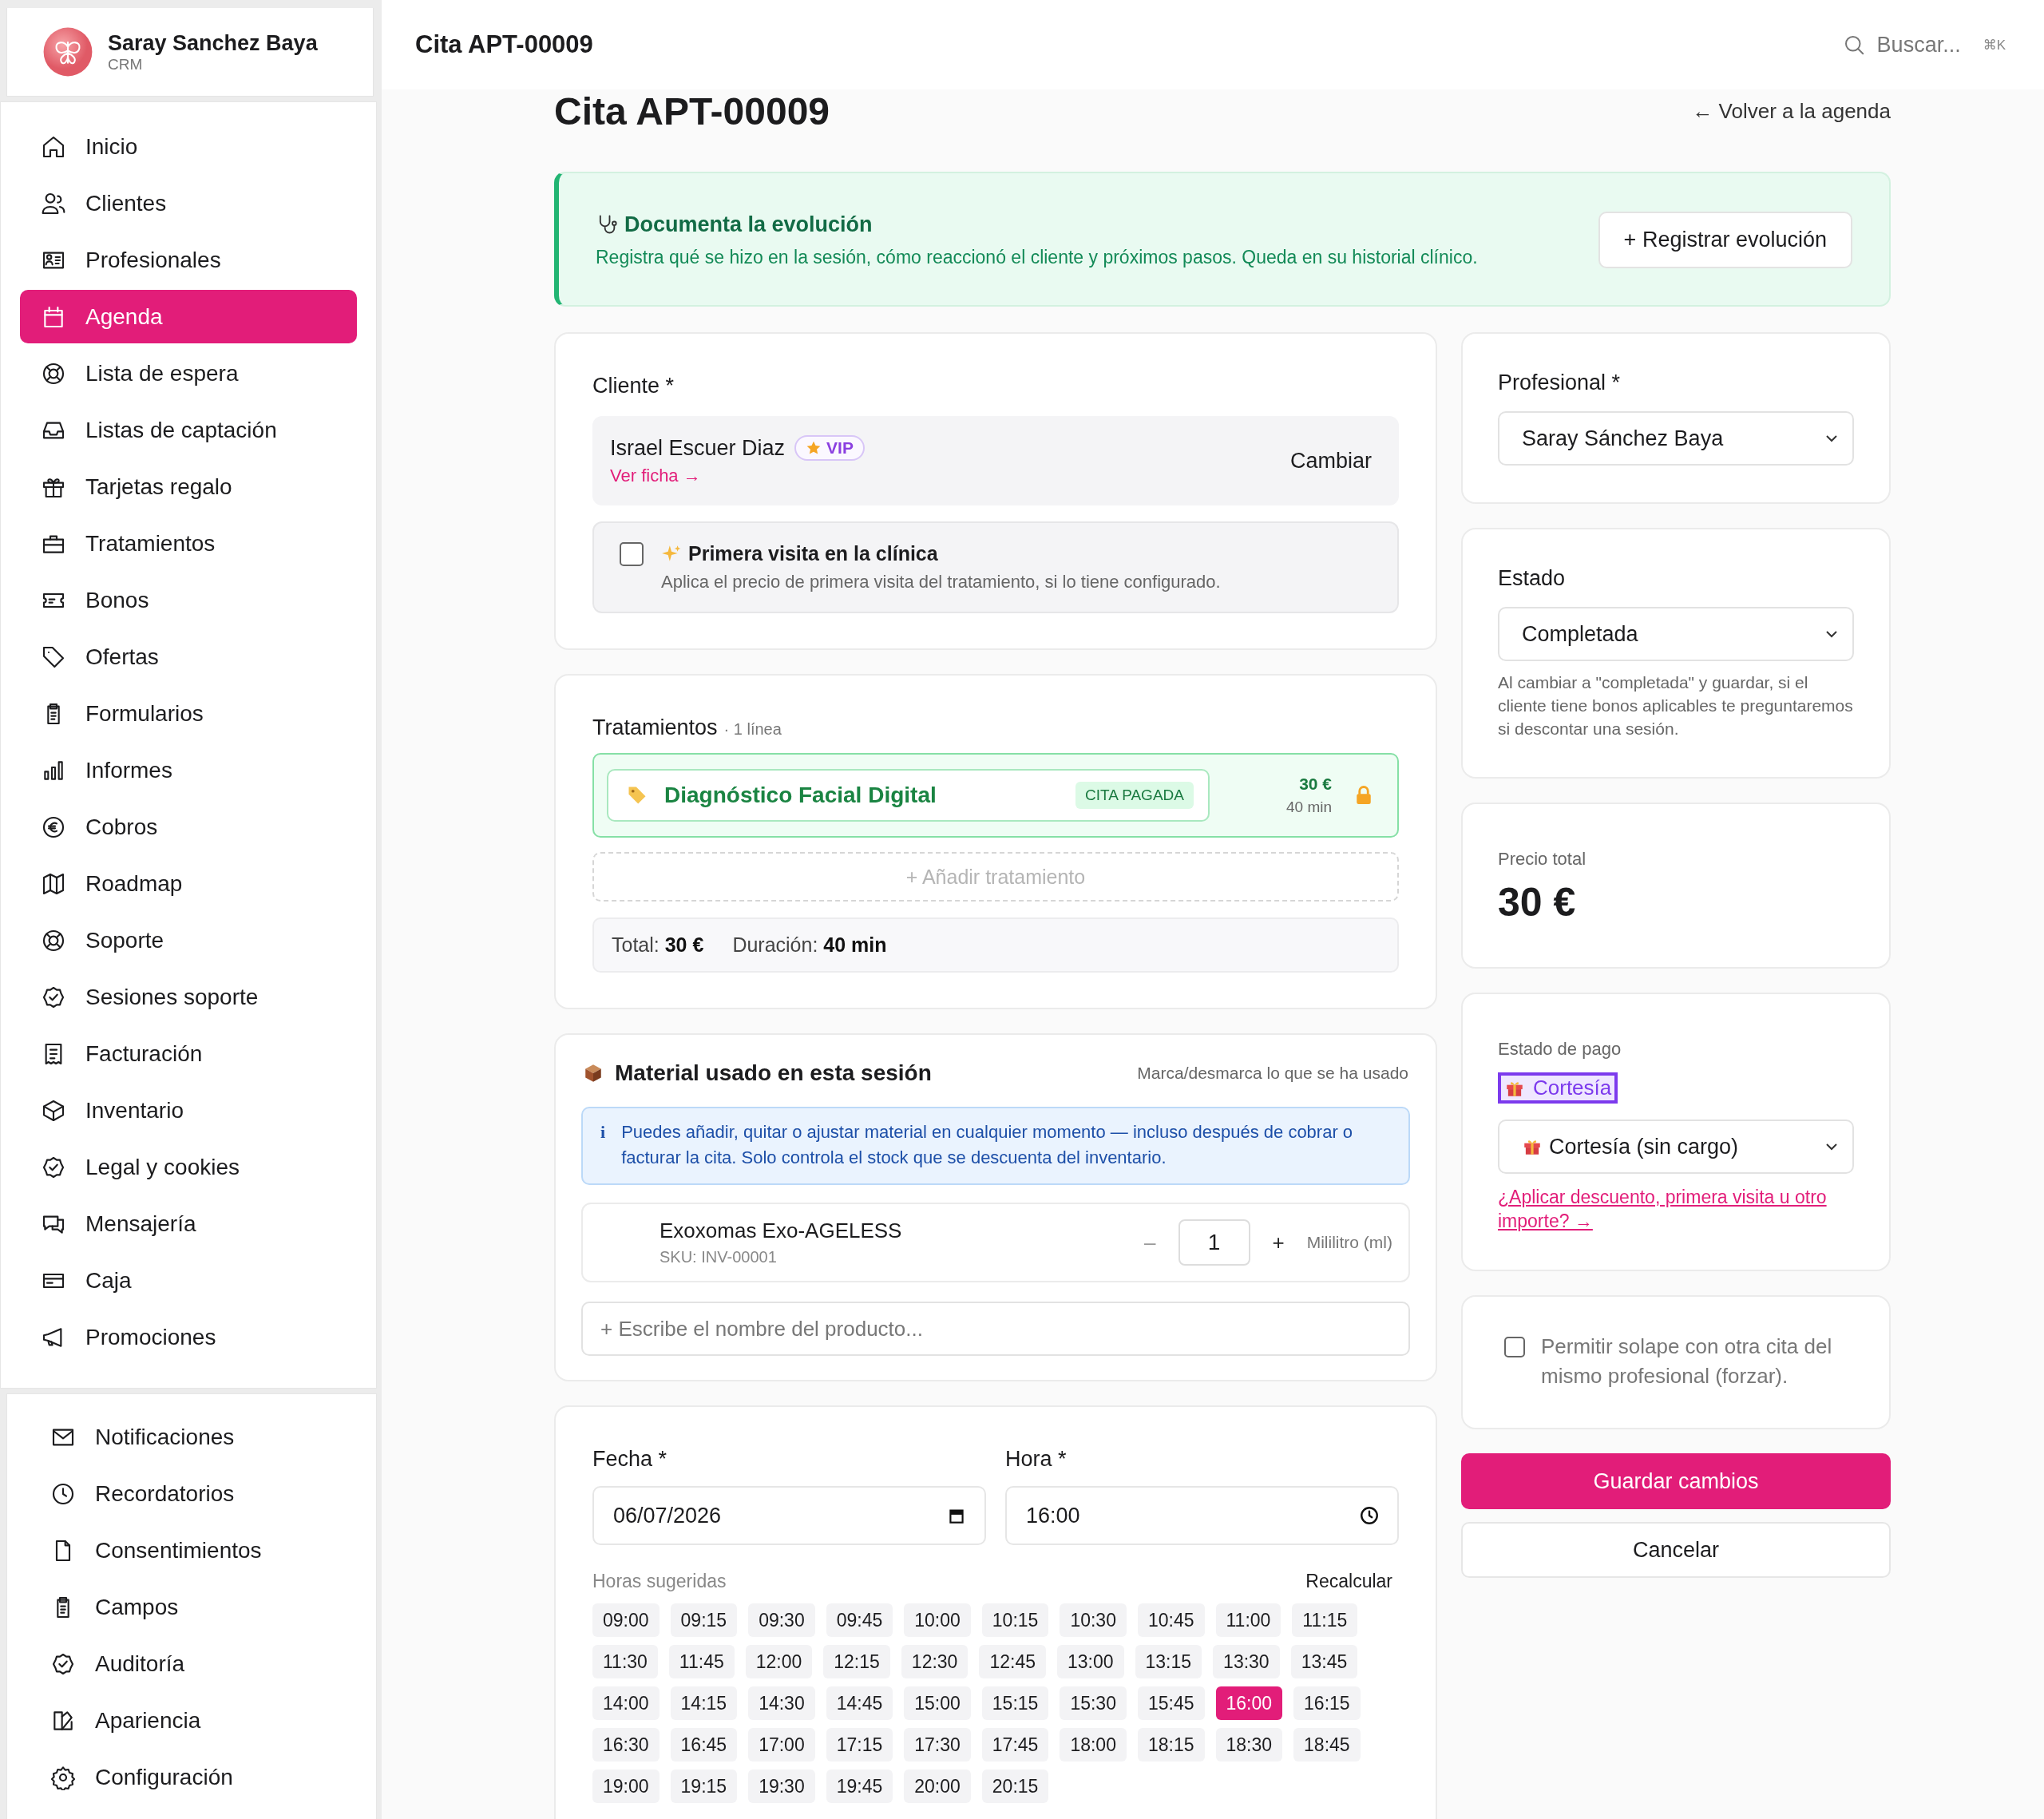  I want to click on sidebar-item: Recordatorios, so click(191, 1493).